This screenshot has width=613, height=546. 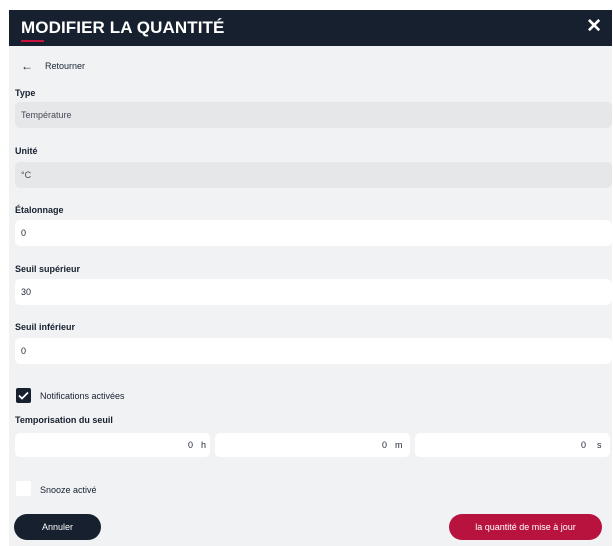 I want to click on notifications-checkbox, so click(x=23, y=395).